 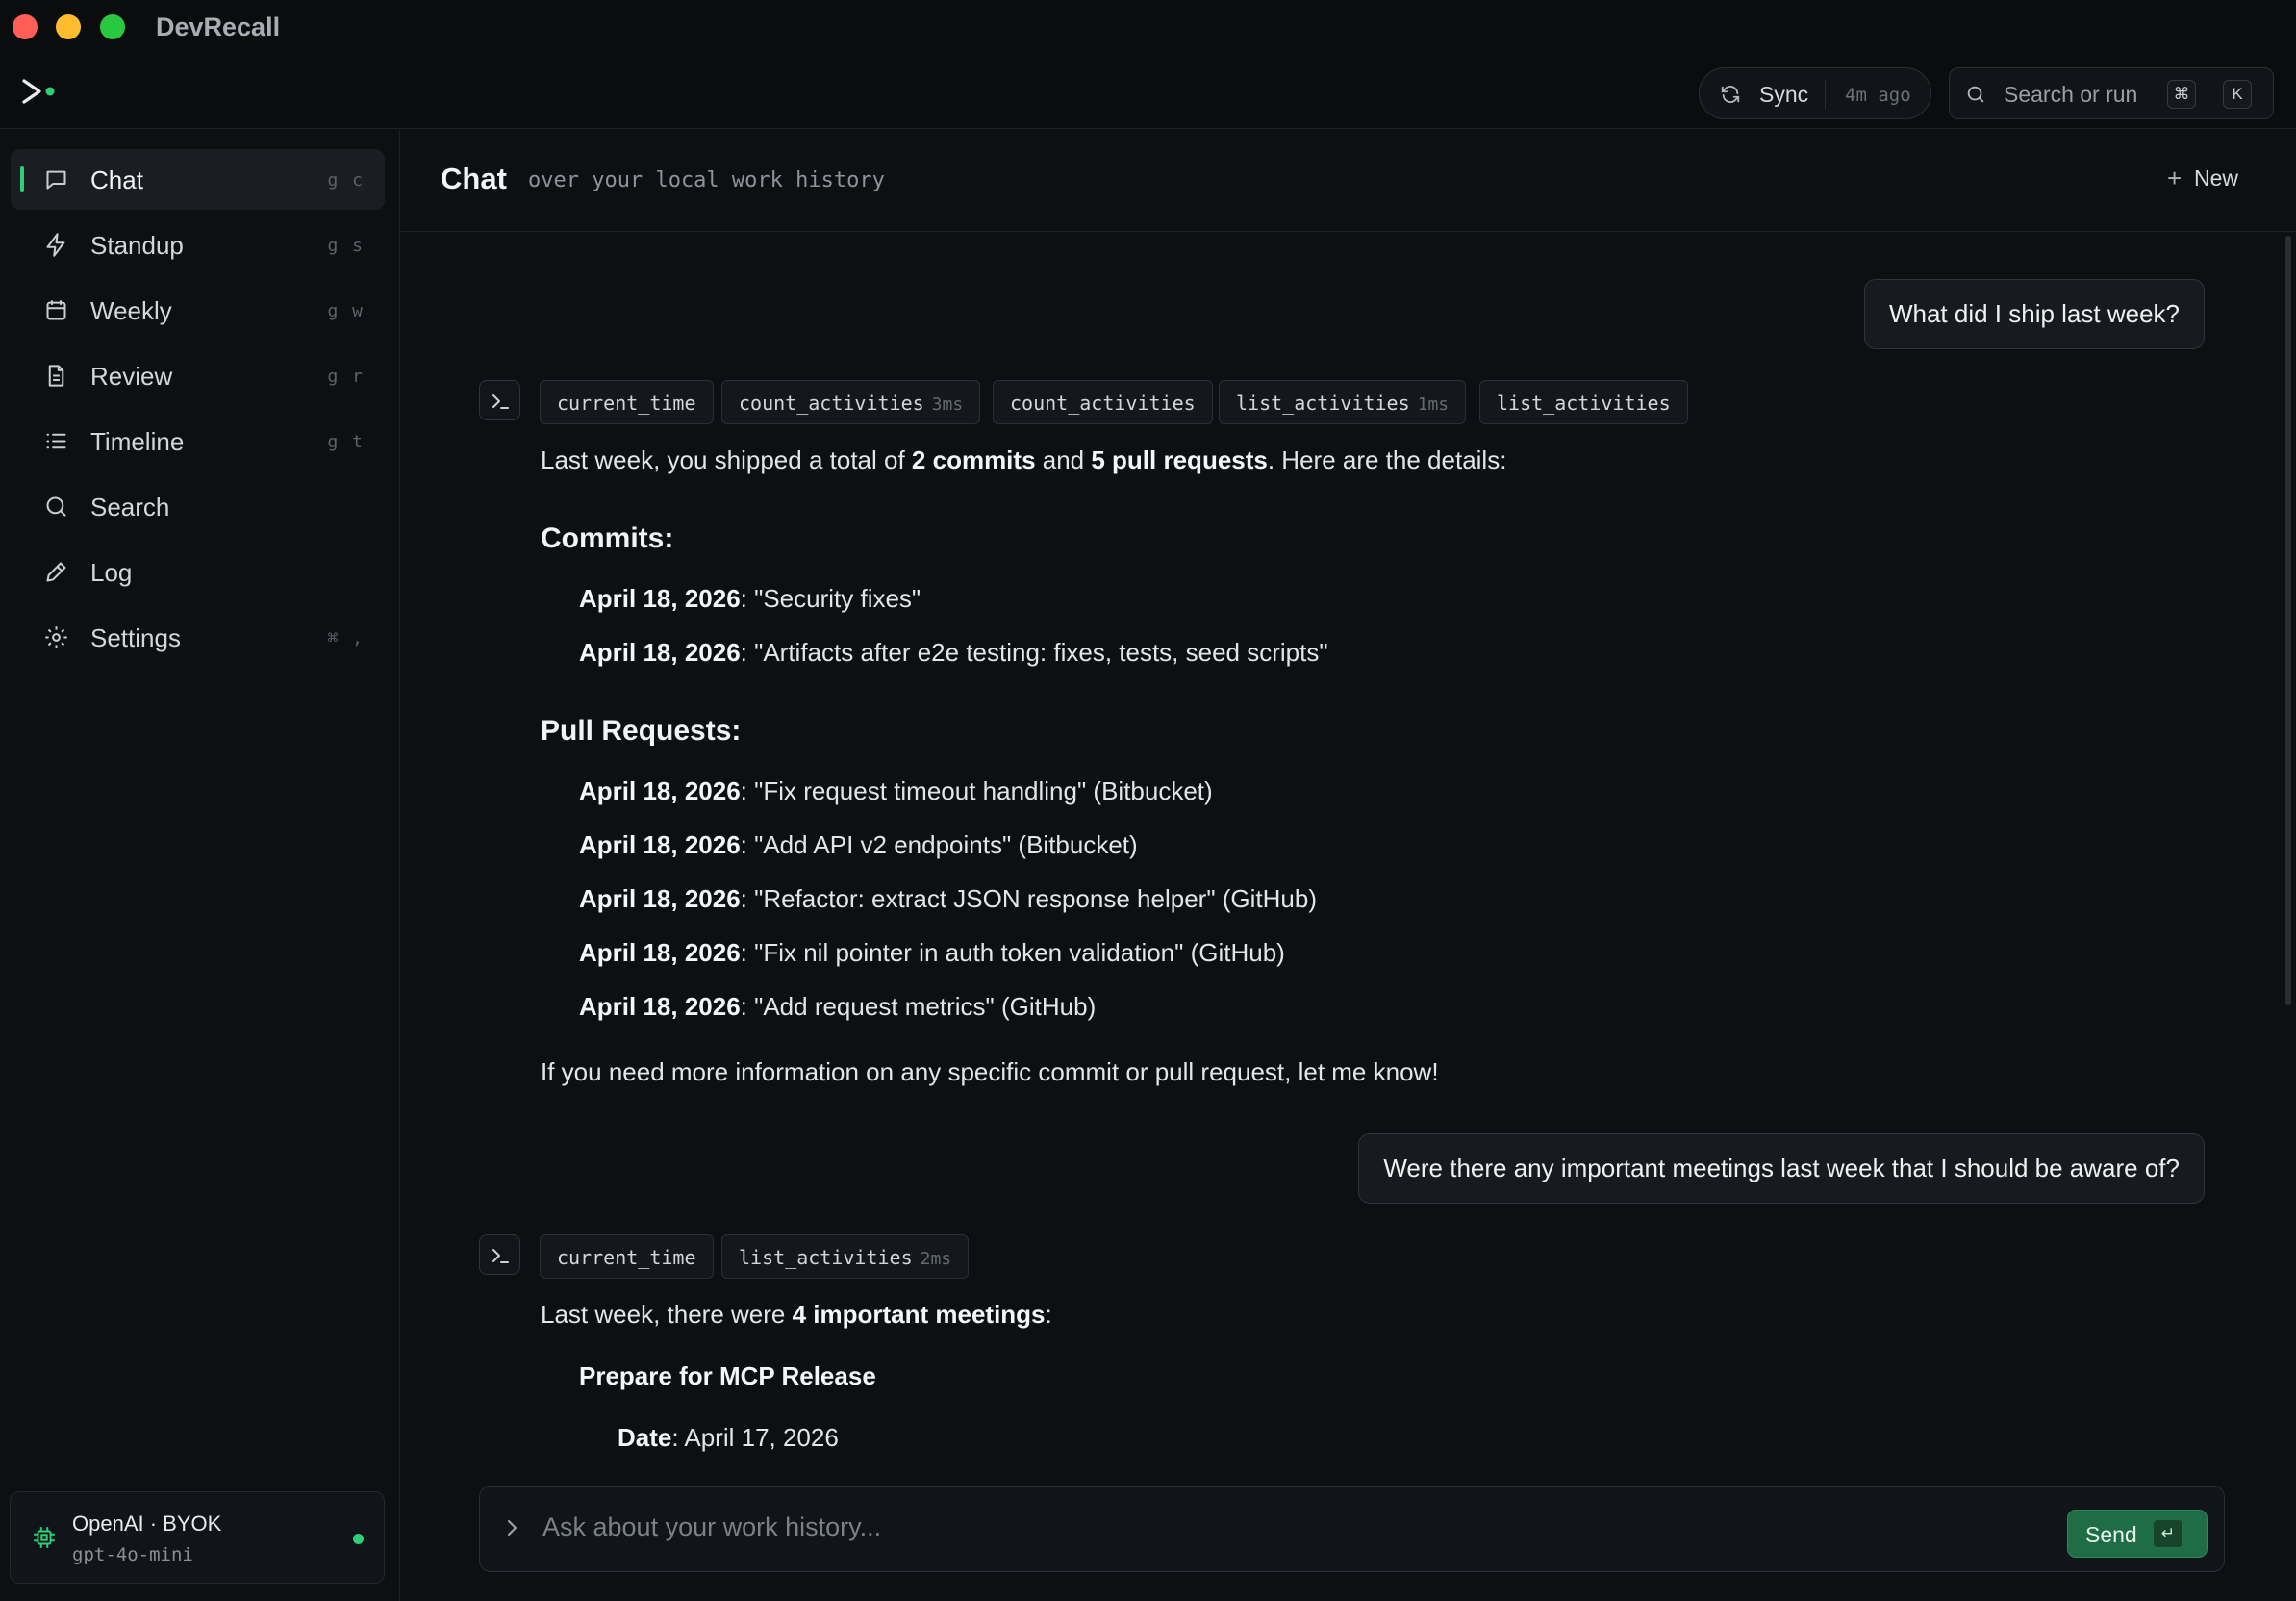 I want to click on sidebar-item-chat: Chat g c, so click(x=198, y=180).